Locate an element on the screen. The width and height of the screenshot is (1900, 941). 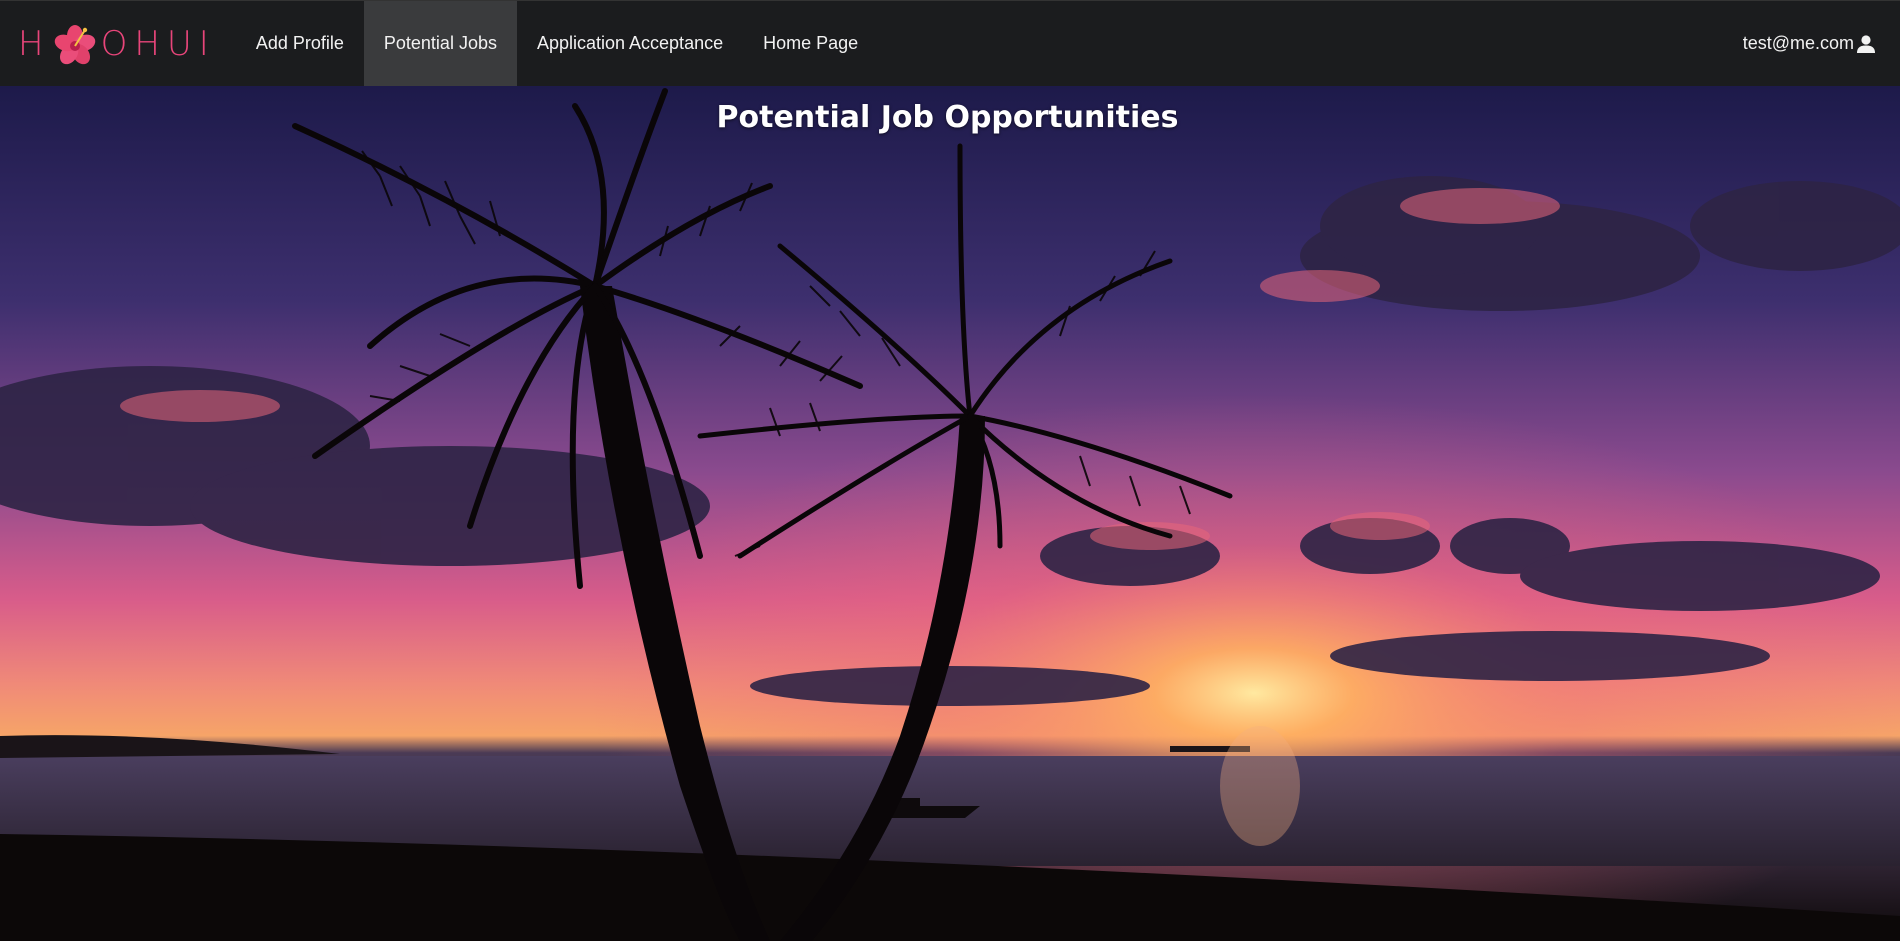
user-email: test@me.com is located at coordinates (1798, 43).